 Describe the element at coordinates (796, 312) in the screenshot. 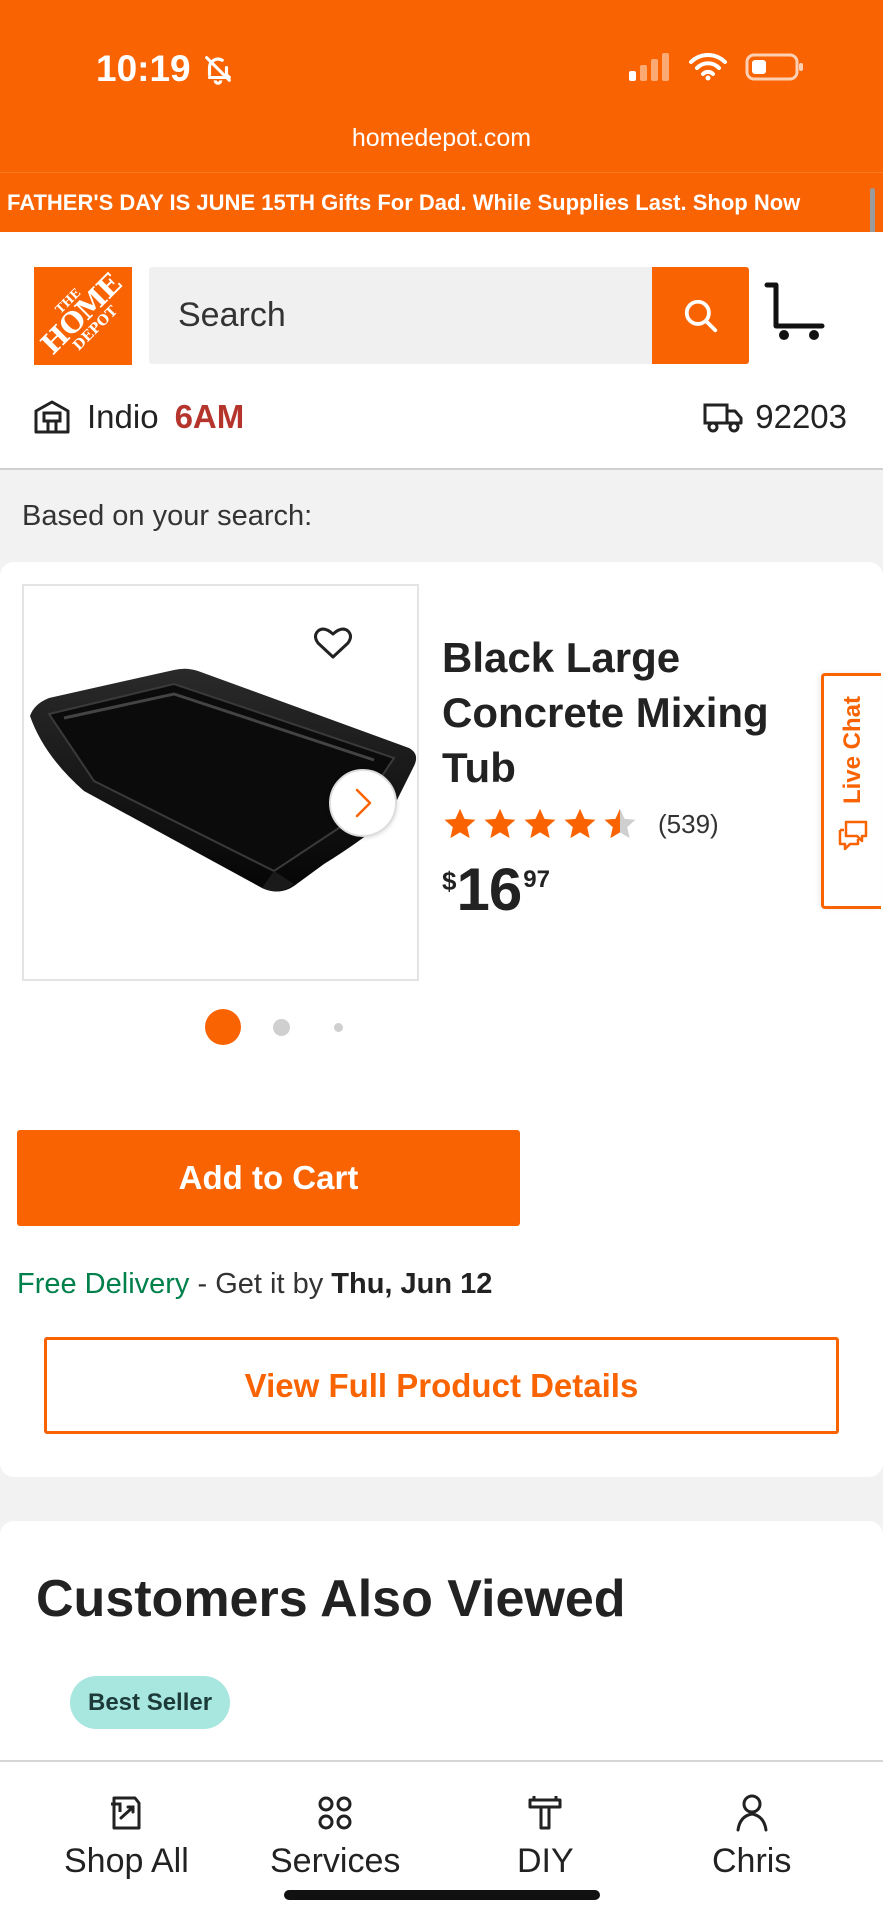

I see `cart-icon` at that location.